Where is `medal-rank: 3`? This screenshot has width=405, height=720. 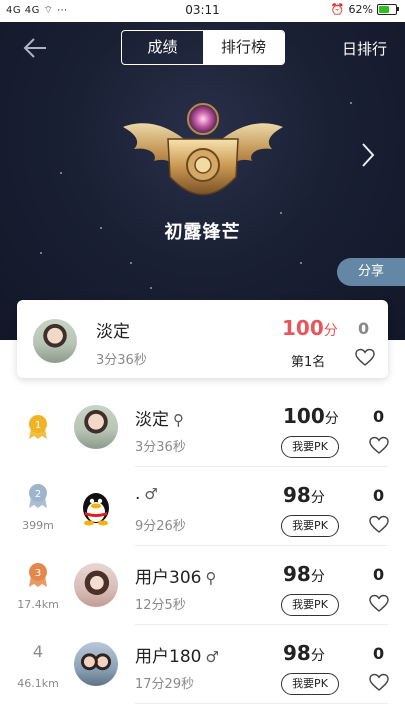 medal-rank: 3 is located at coordinates (38, 573).